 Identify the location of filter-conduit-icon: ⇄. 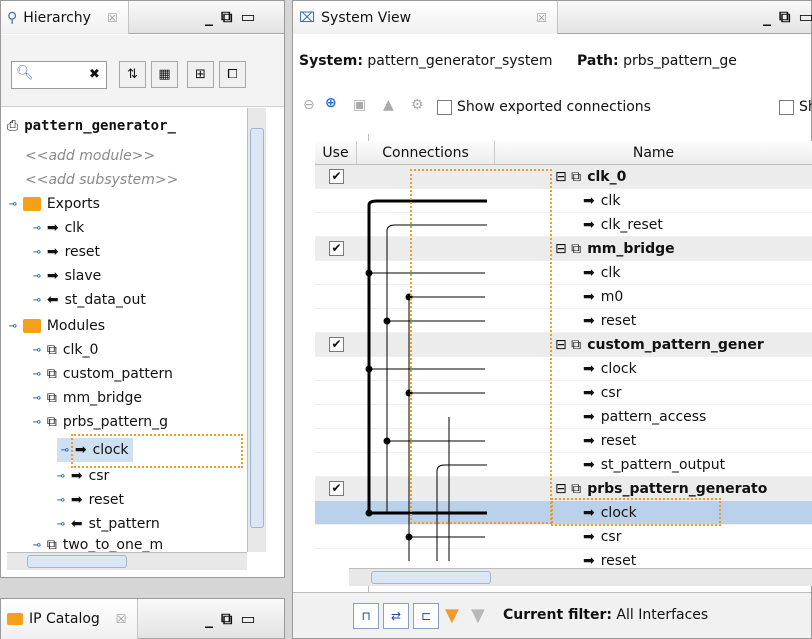
(396, 616).